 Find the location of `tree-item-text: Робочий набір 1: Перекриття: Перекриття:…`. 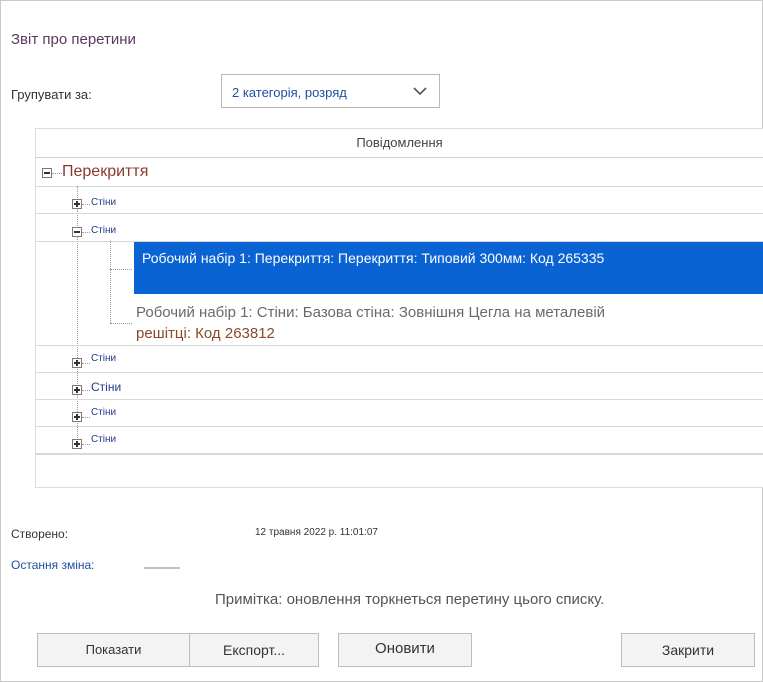

tree-item-text: Робочий набір 1: Перекриття: Перекриття:… is located at coordinates (373, 258).